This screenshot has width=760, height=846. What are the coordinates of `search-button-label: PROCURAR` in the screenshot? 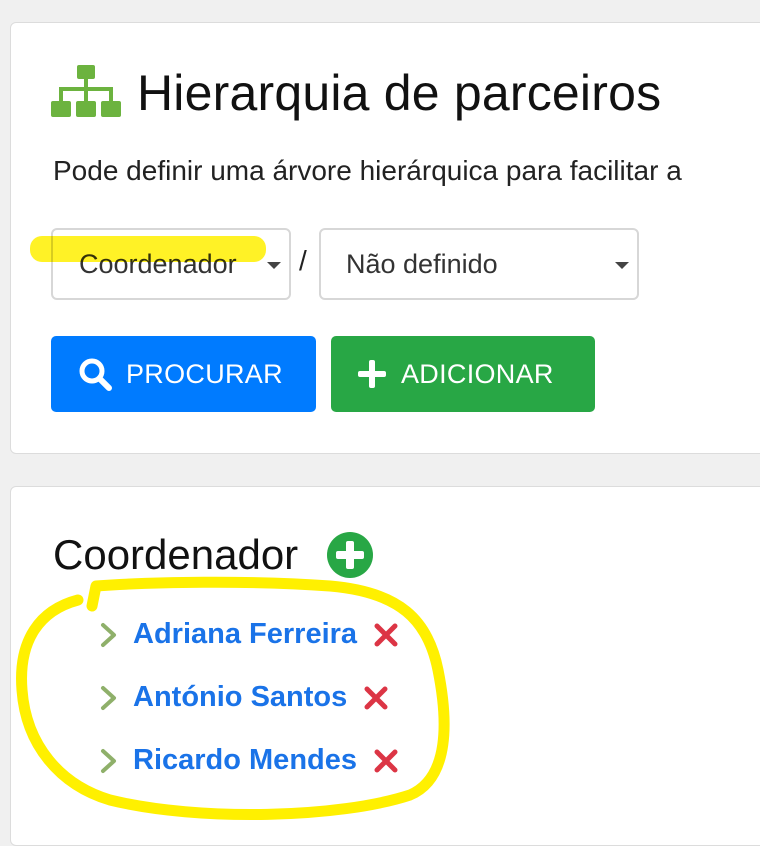 It's located at (204, 373).